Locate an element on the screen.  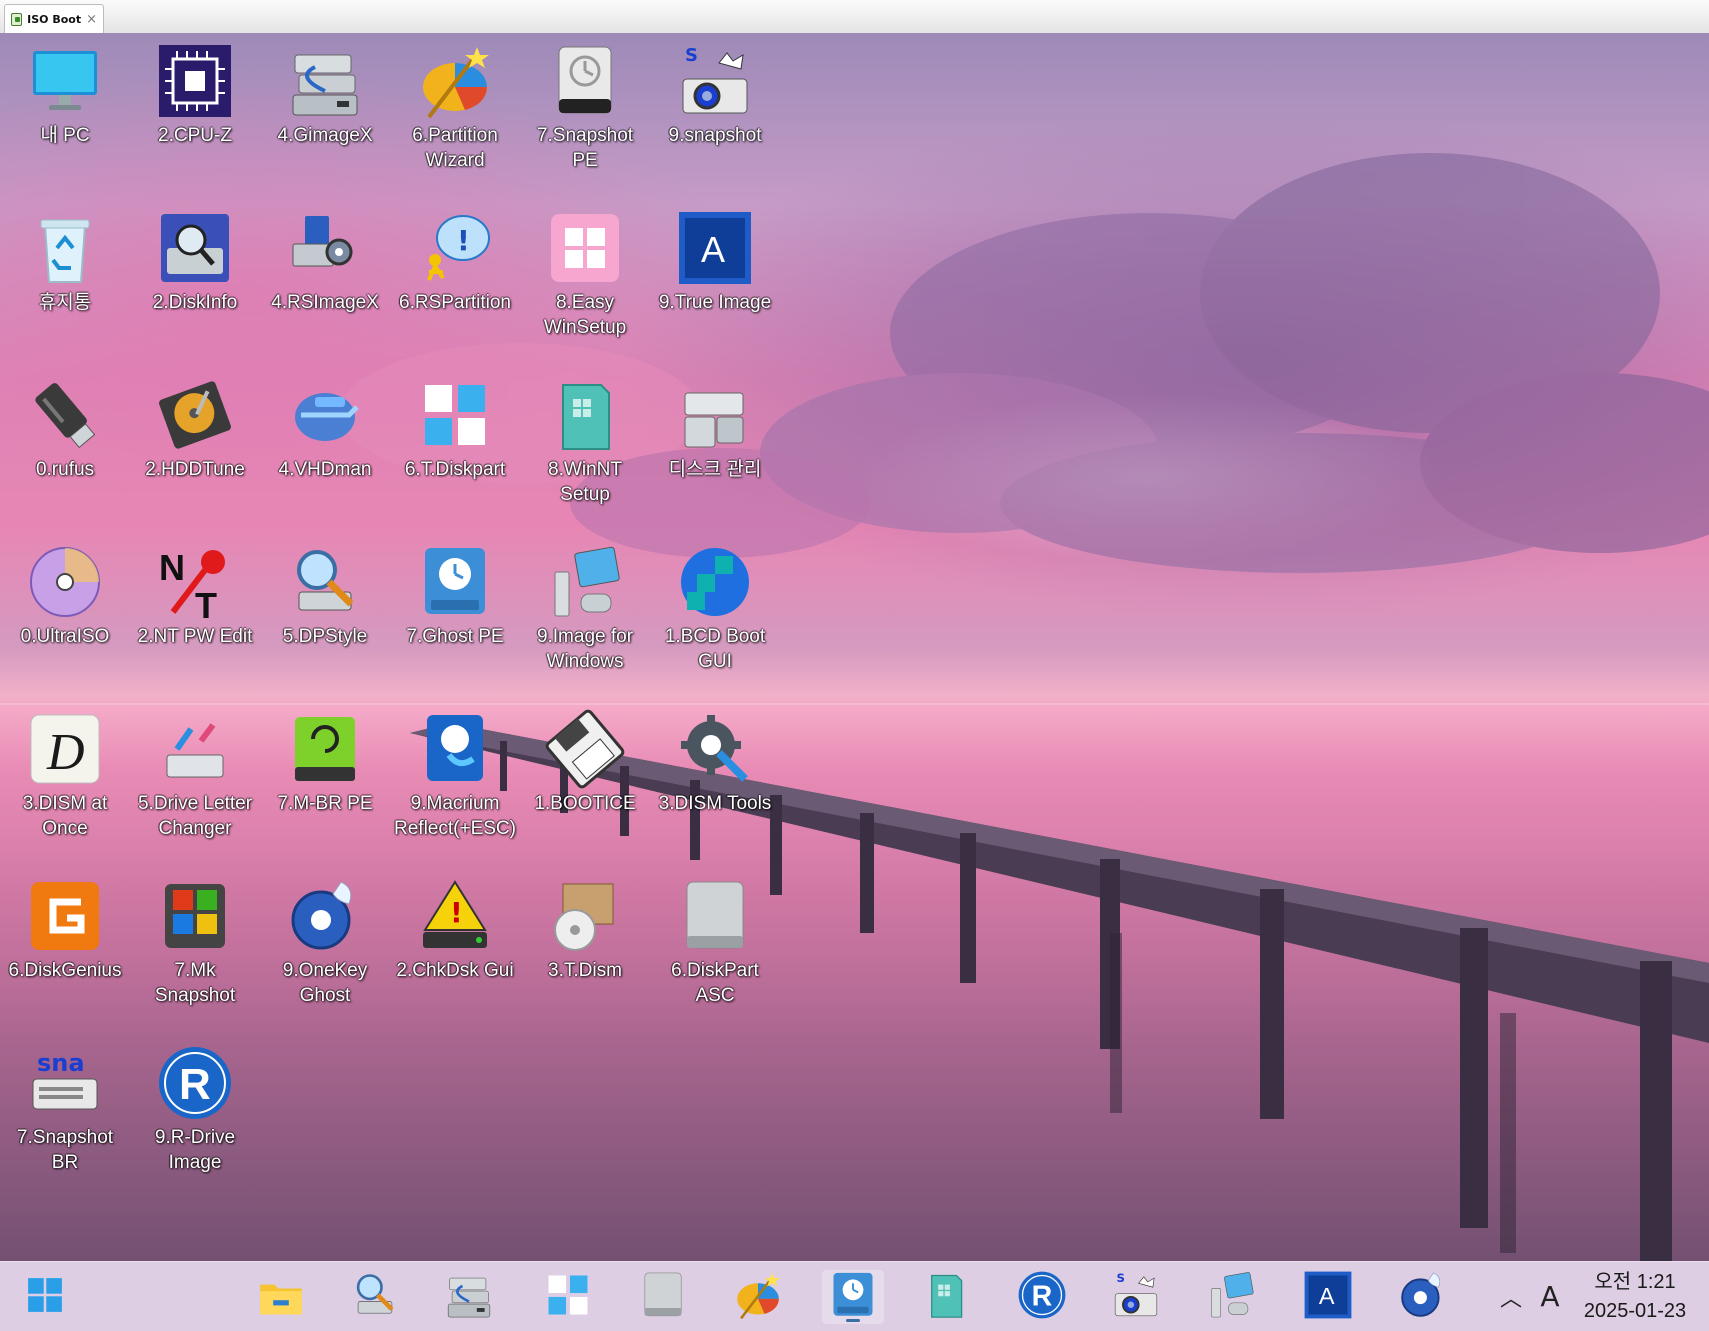
desktop-icon-label: 9.R-Drive Image is located at coordinates (195, 1150).